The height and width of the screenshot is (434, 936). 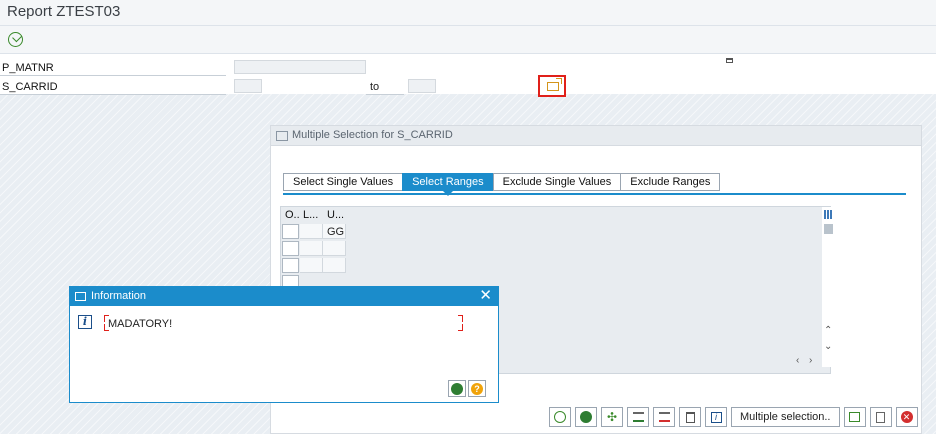 What do you see at coordinates (422, 86) in the screenshot?
I see `s-carrid-high-input` at bounding box center [422, 86].